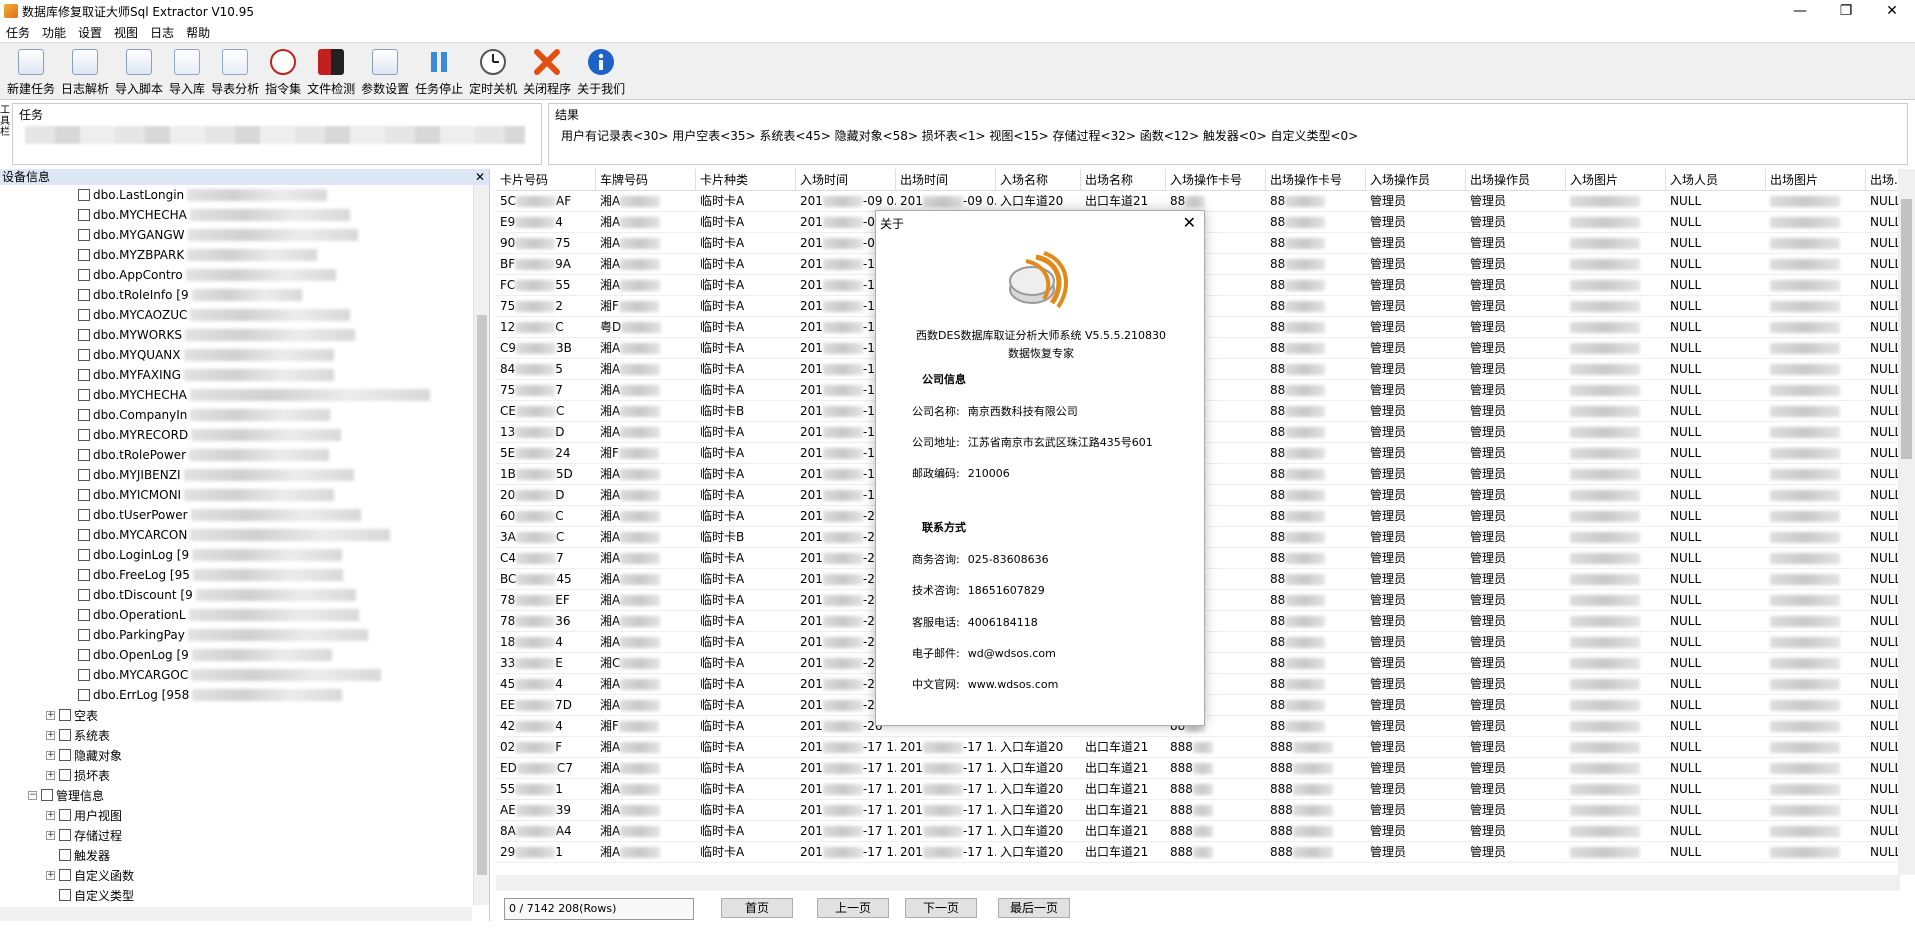 Image resolution: width=1915 pixels, height=930 pixels. I want to click on table-node: dbo.MYQUANX, so click(206, 355).